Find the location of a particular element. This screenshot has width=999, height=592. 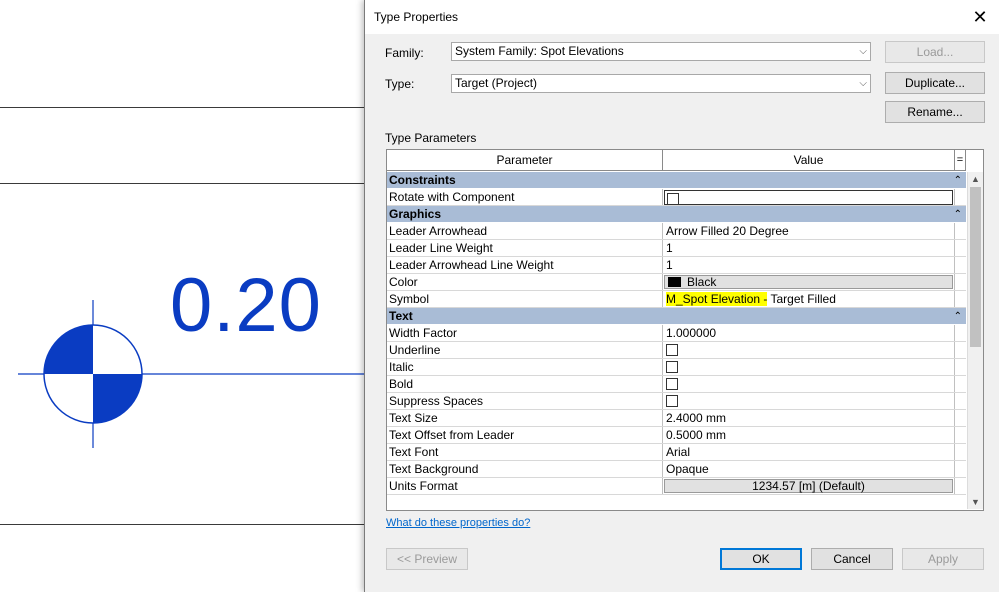

rotate-with-component-field is located at coordinates (808, 197).